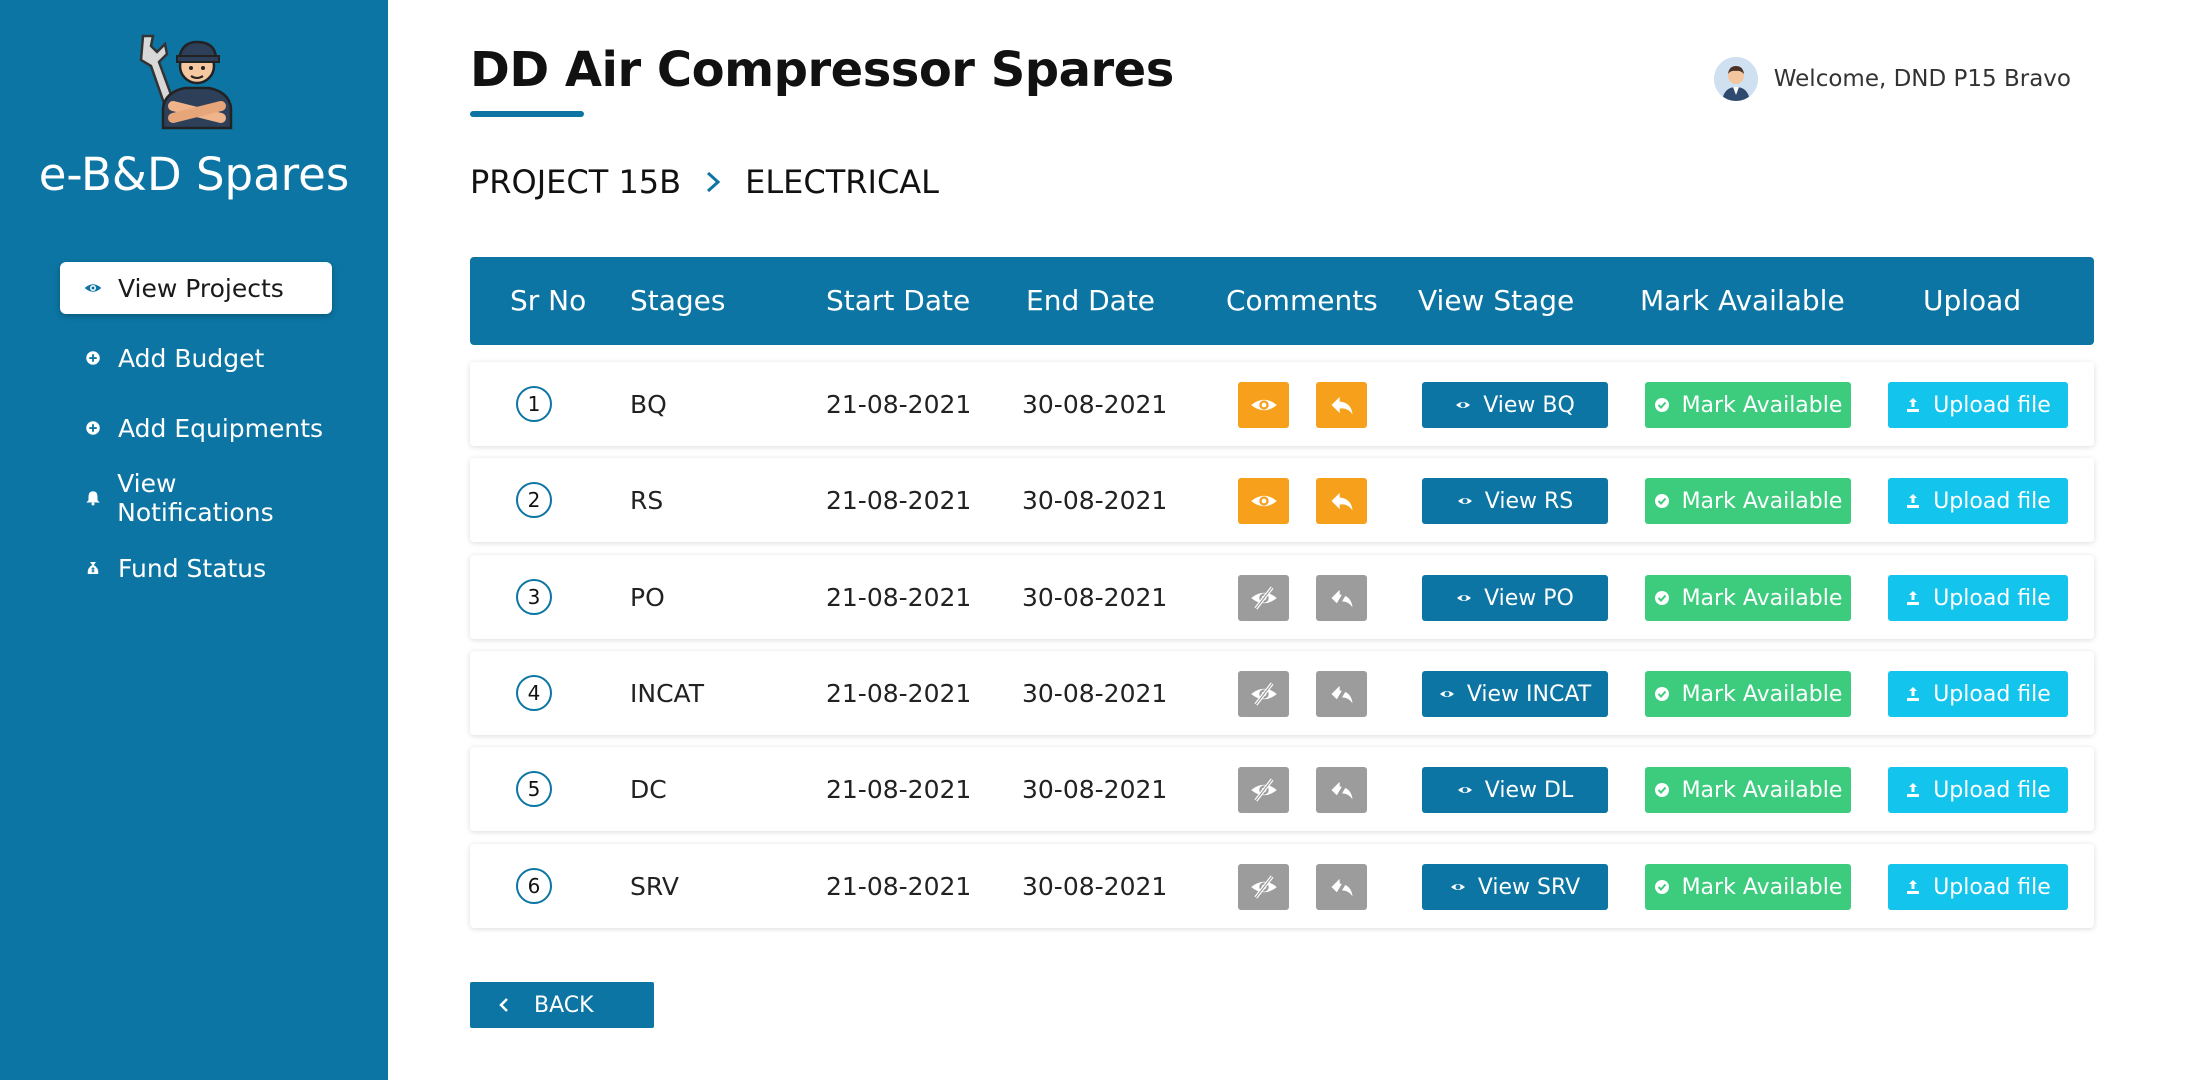  I want to click on header-mark-available: Mark Available, so click(1742, 300).